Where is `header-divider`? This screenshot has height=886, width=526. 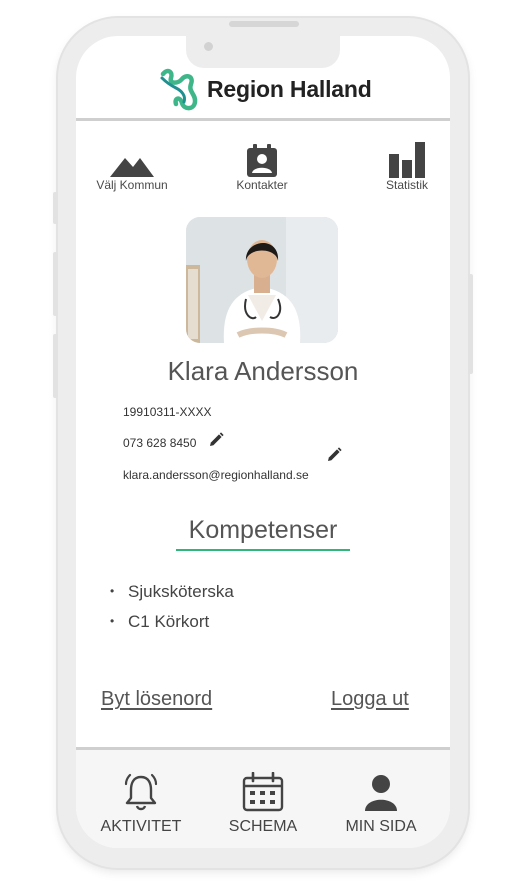 header-divider is located at coordinates (263, 119).